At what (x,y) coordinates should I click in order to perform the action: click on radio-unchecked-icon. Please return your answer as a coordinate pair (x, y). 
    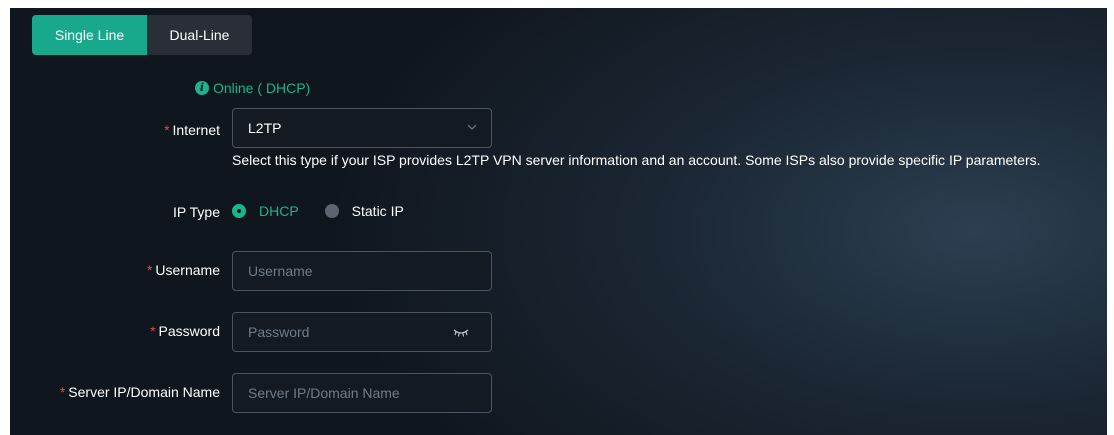
    Looking at the image, I should click on (331, 211).